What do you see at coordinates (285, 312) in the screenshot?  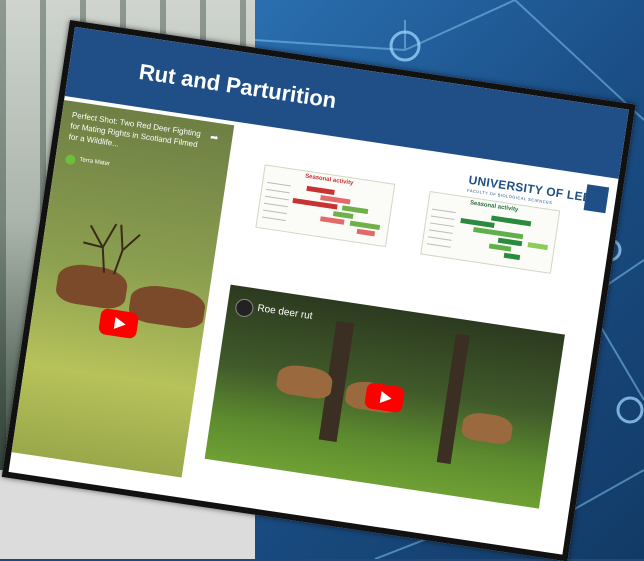 I see `video-title: Roe deer rut` at bounding box center [285, 312].